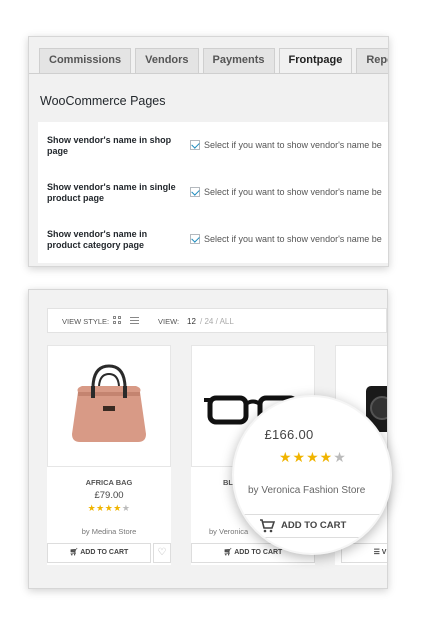 The height and width of the screenshot is (625, 422). Describe the element at coordinates (306, 490) in the screenshot. I see `zoomed-store: by Veronica Fashion Store` at that location.